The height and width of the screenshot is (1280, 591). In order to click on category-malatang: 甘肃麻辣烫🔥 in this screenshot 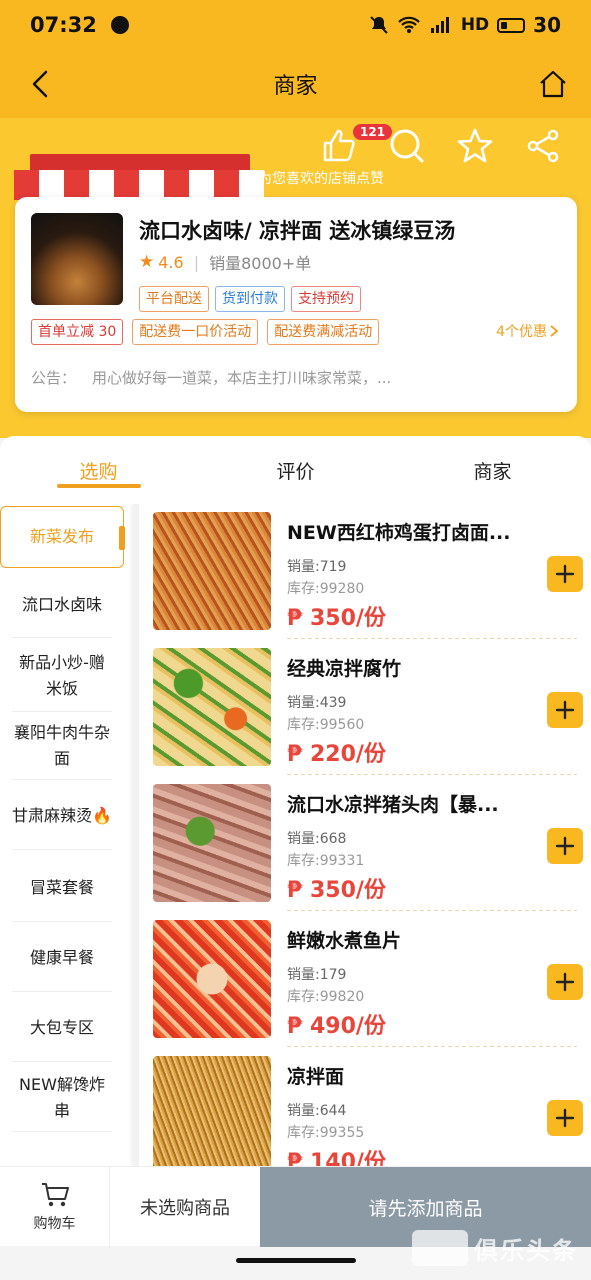, I will do `click(62, 816)`.